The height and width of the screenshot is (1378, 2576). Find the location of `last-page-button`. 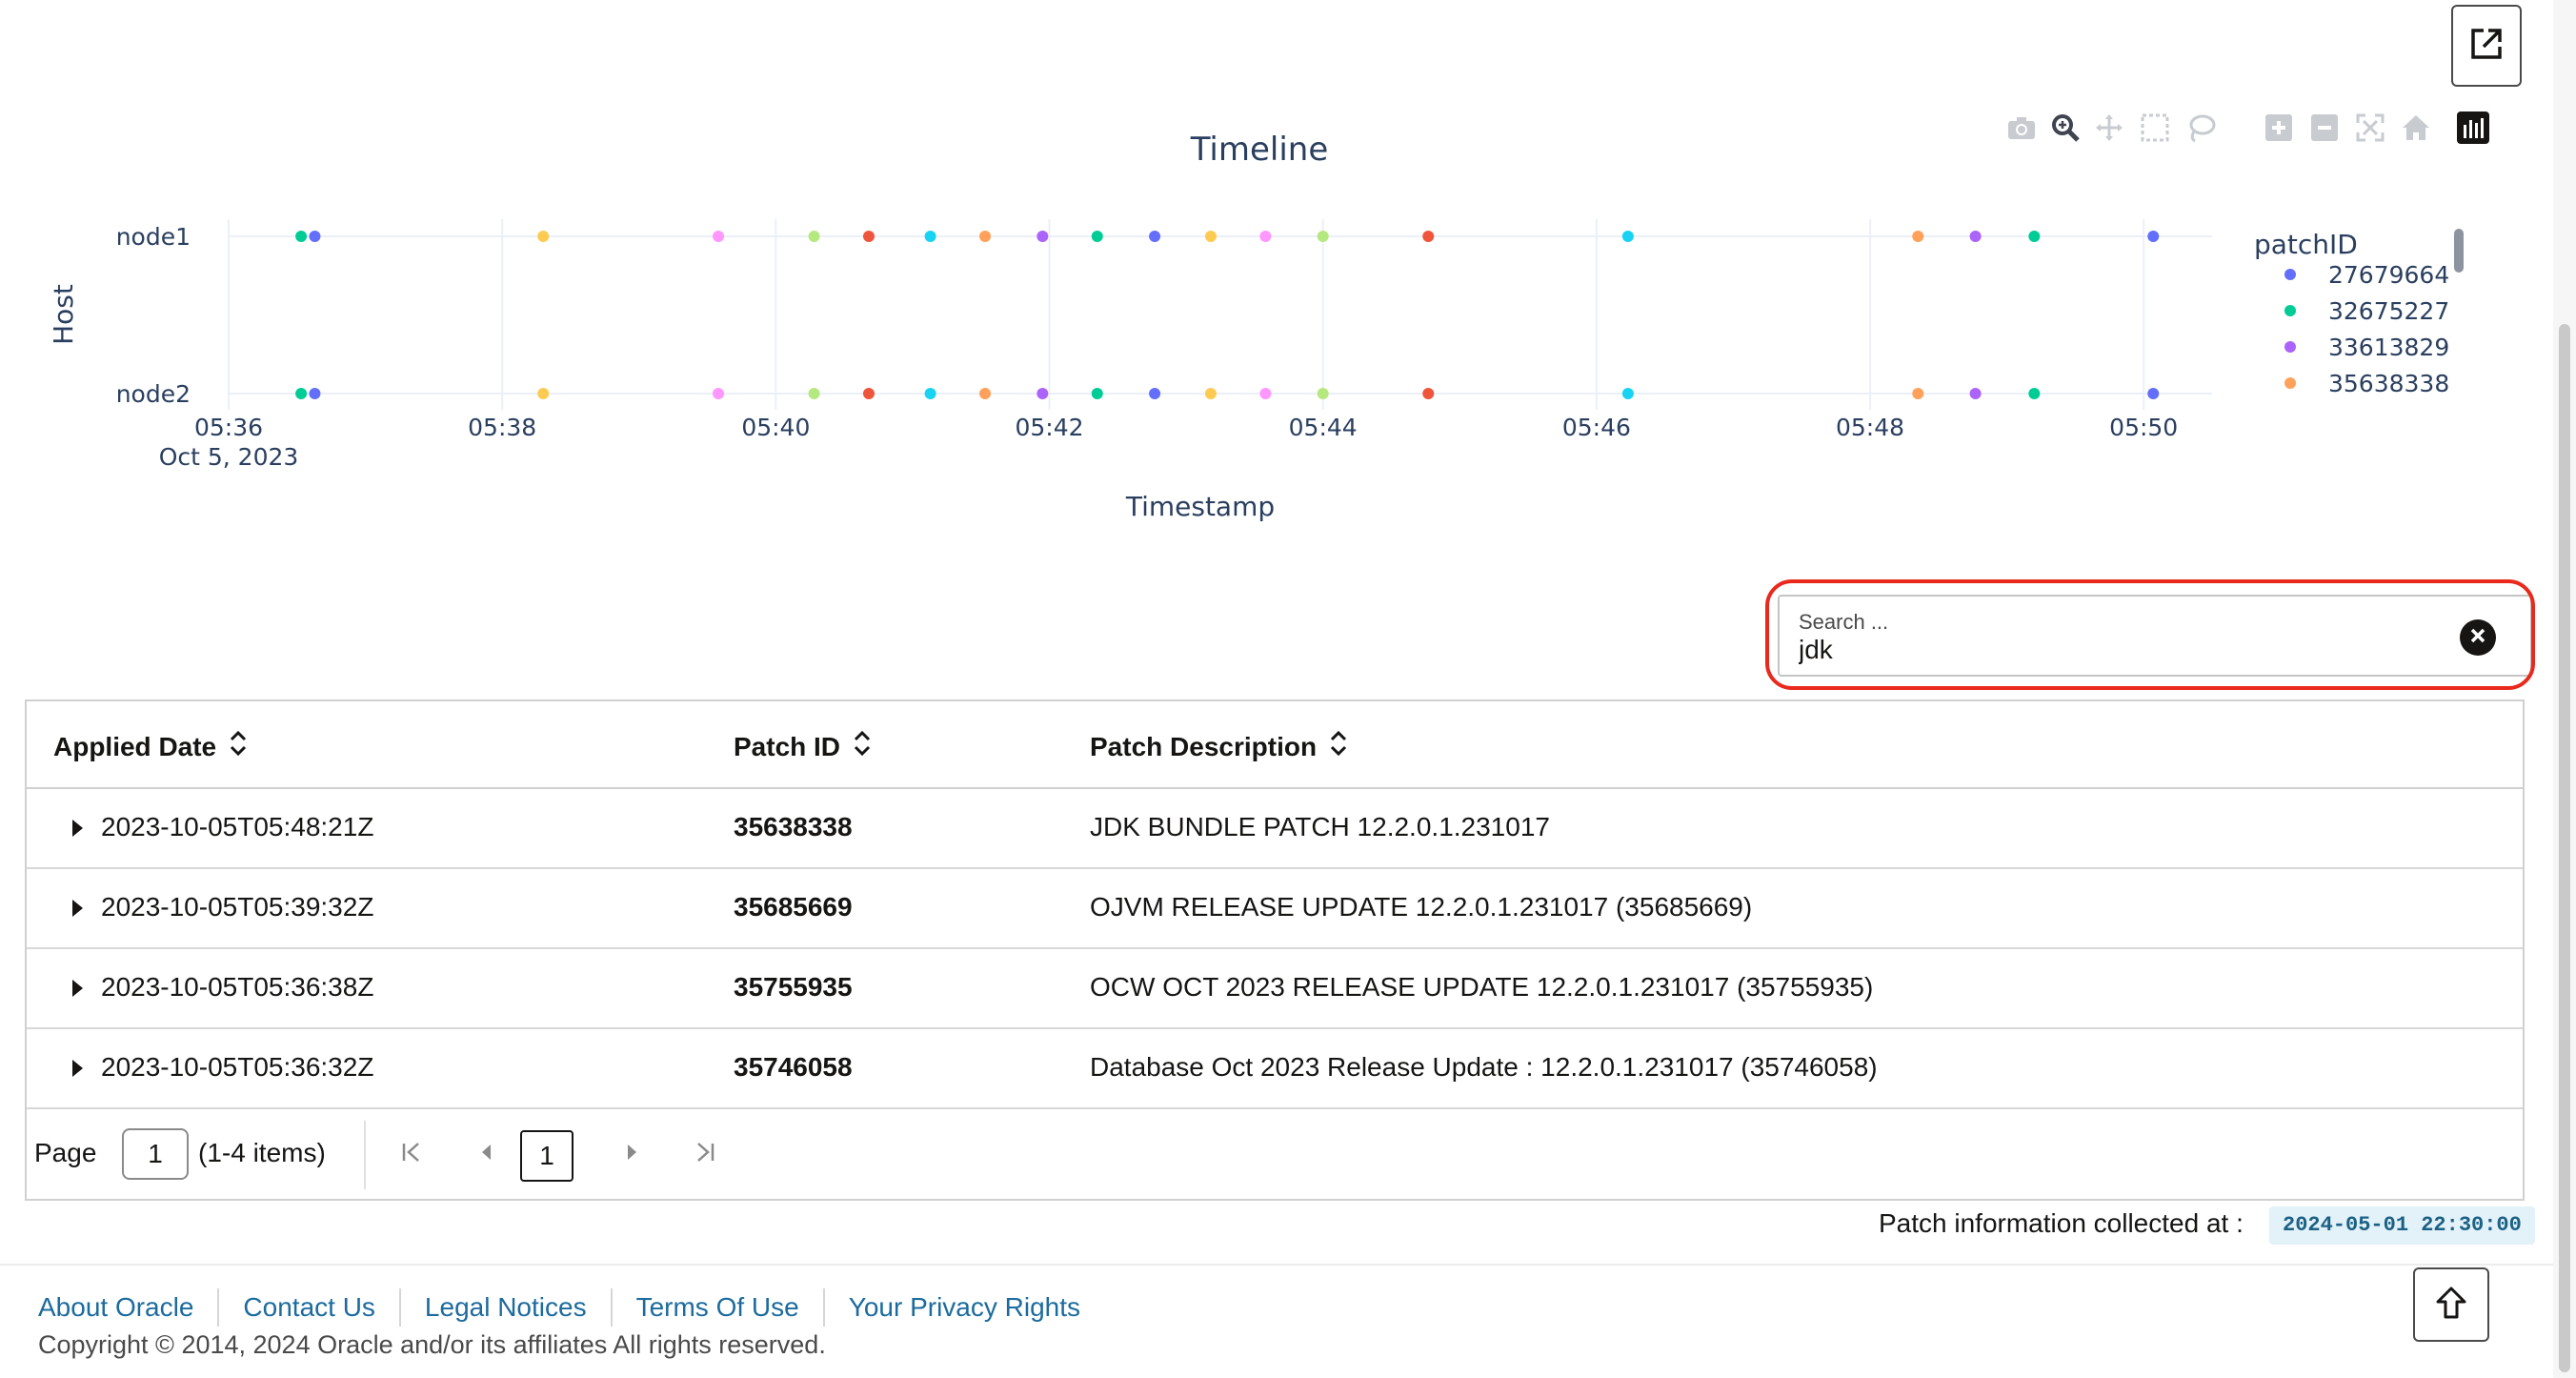

last-page-button is located at coordinates (705, 1154).